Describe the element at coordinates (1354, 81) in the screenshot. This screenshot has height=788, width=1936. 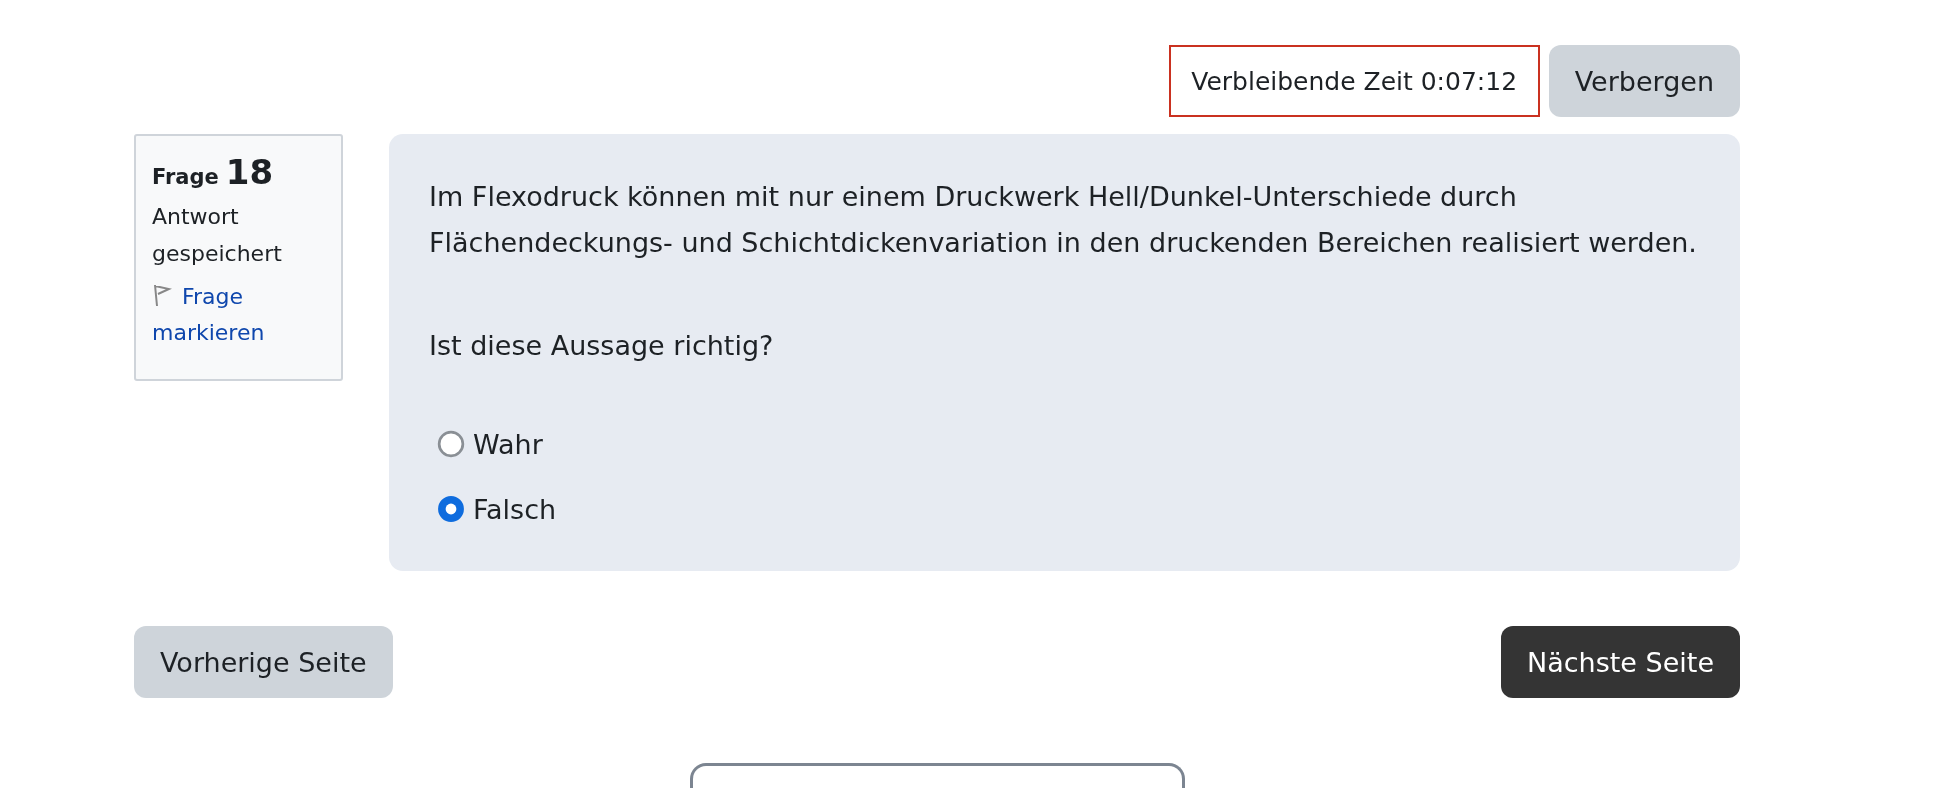
I see `timer-text: Verbleibende Zeit 0:07:12` at that location.